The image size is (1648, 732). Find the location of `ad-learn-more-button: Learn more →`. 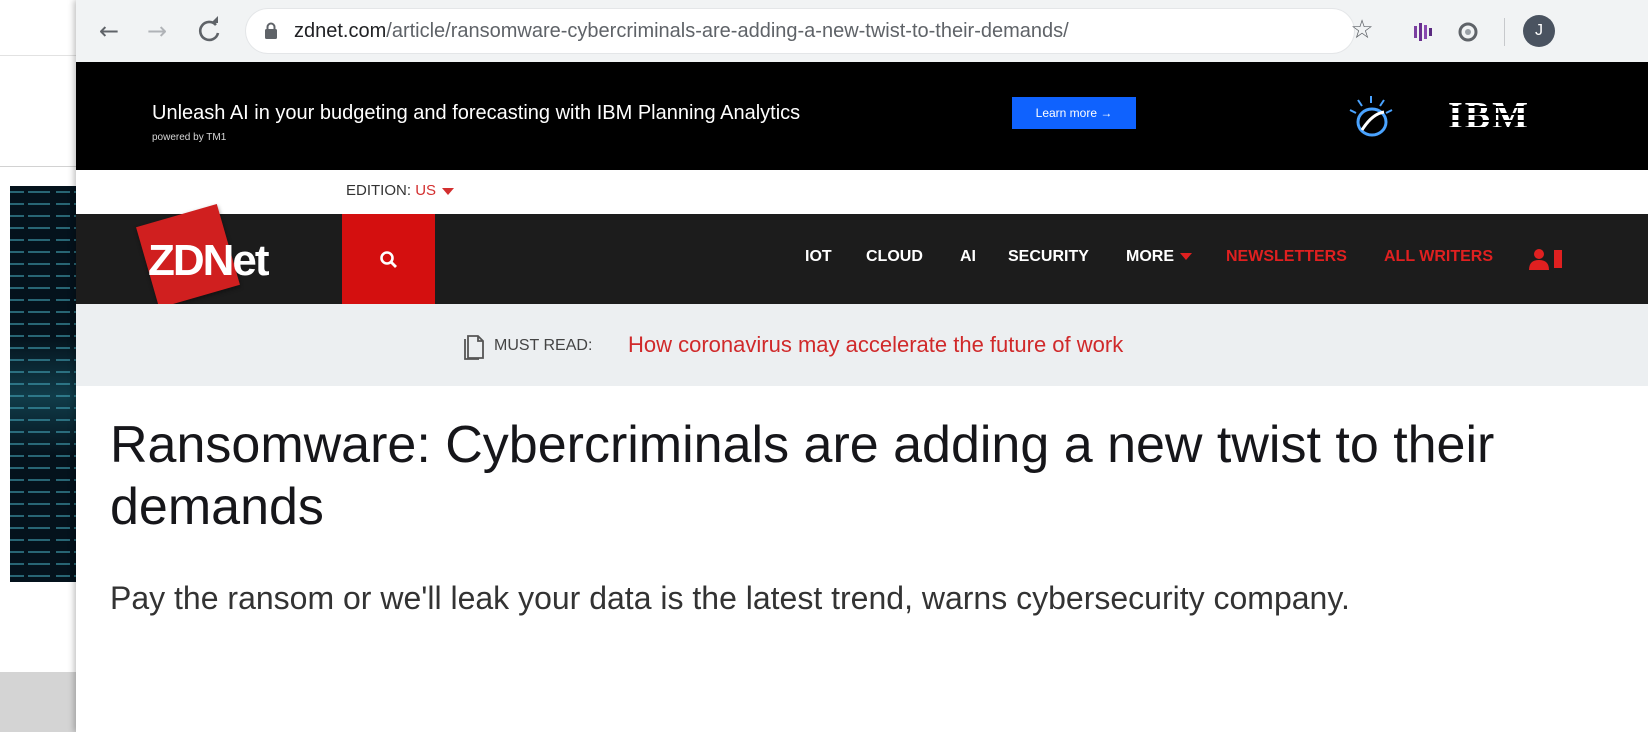

ad-learn-more-button: Learn more → is located at coordinates (1074, 113).